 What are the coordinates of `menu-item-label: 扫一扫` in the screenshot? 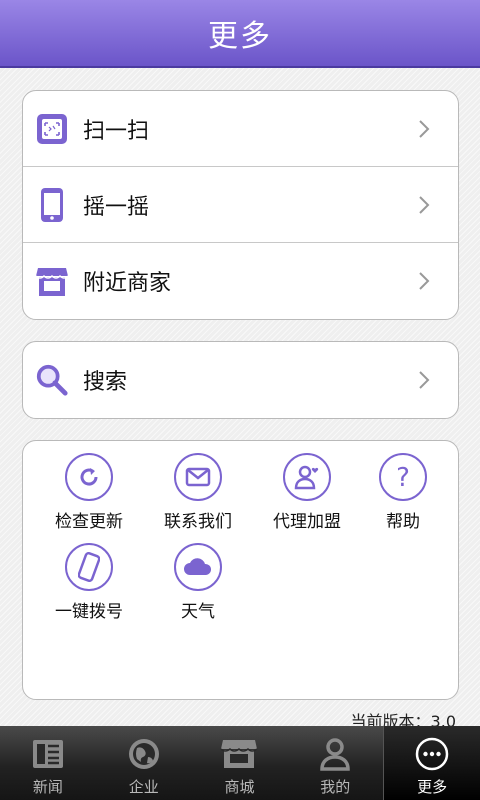 It's located at (116, 131).